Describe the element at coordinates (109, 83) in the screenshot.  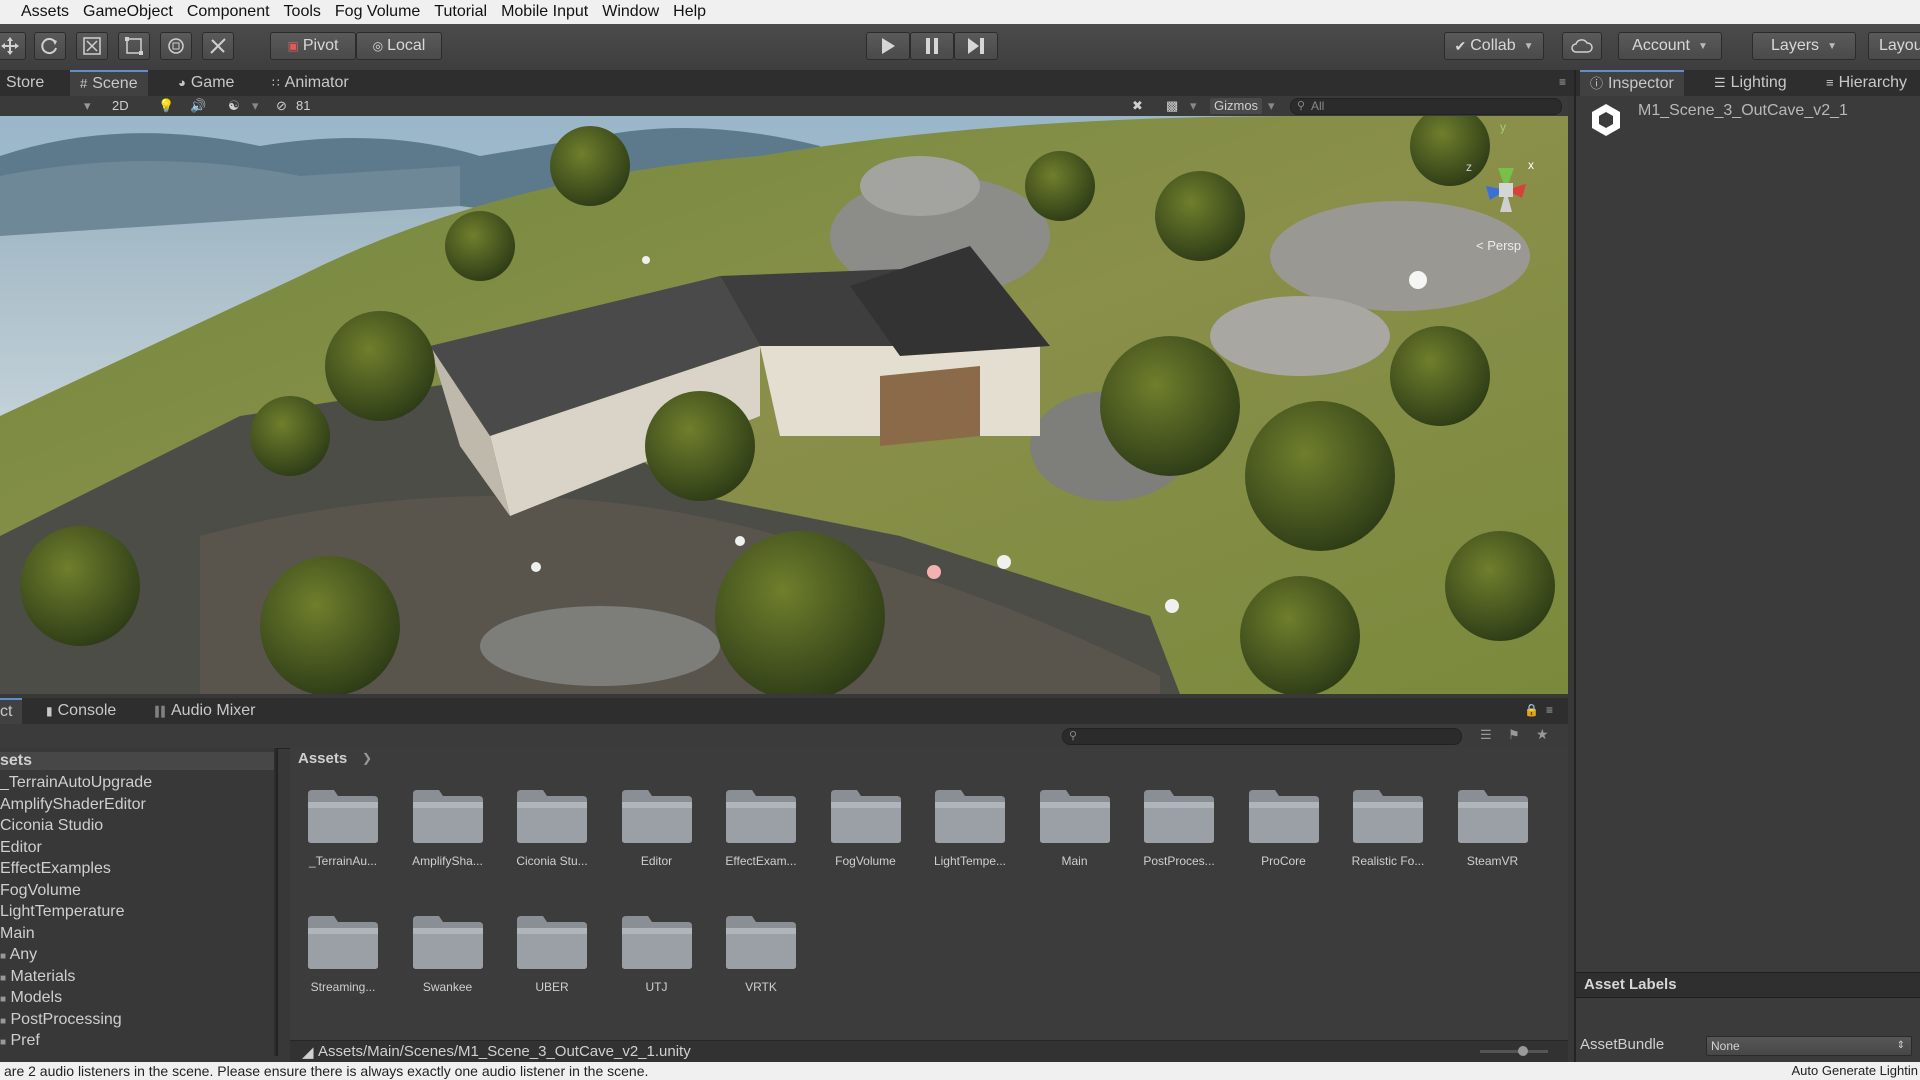
I see `tab-scene: # Scene` at that location.